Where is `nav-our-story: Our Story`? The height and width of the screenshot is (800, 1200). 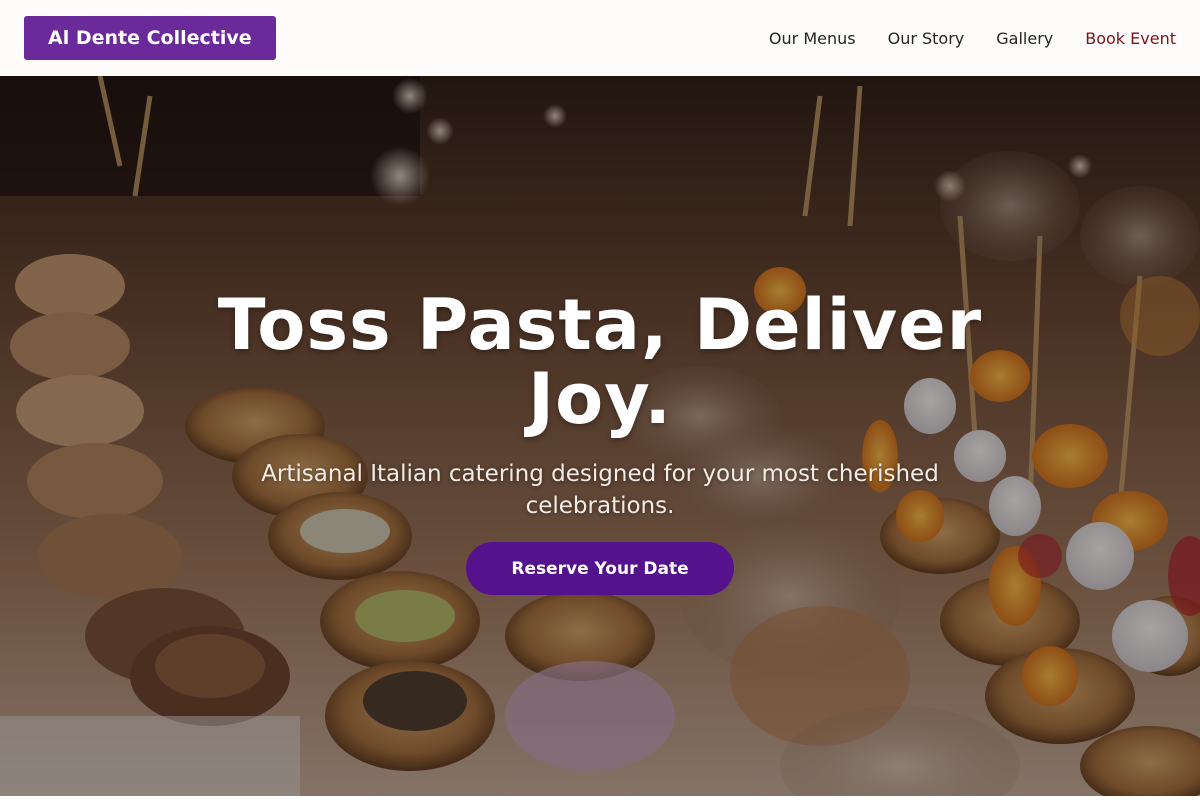 nav-our-story: Our Story is located at coordinates (926, 38).